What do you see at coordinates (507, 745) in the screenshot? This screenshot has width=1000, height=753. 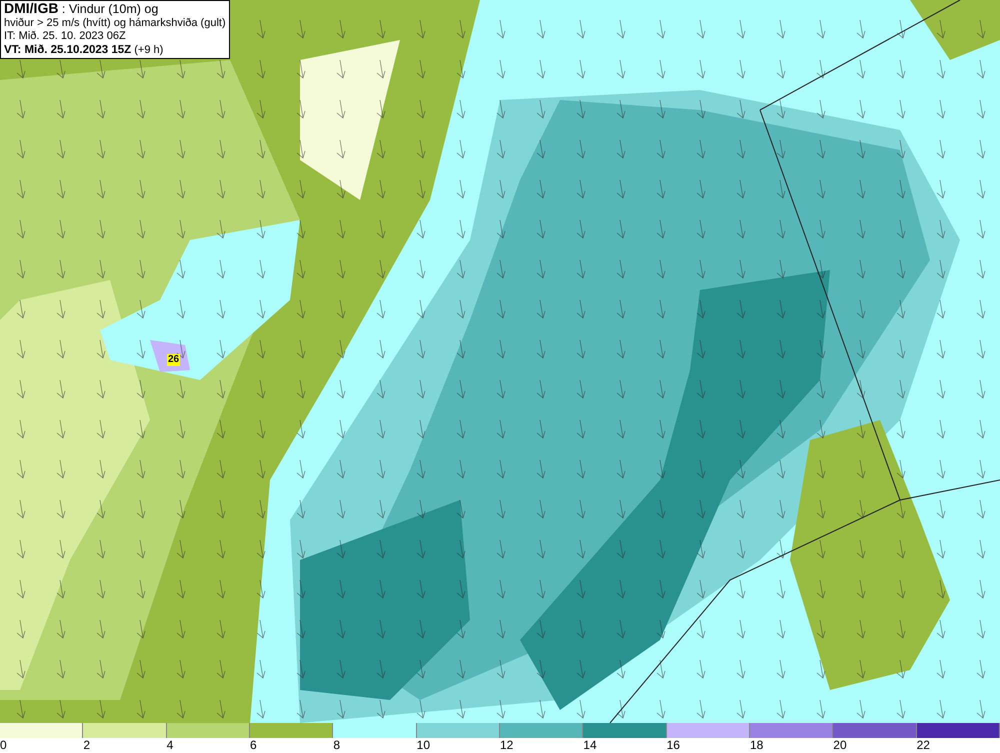 I see `legend-label: 12` at bounding box center [507, 745].